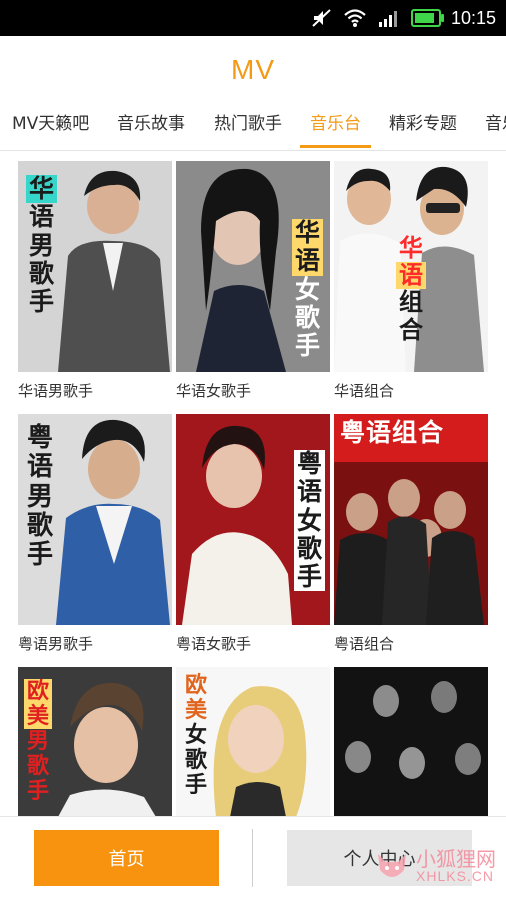 The width and height of the screenshot is (506, 901). I want to click on tab-music-station: 音乐台, so click(335, 126).